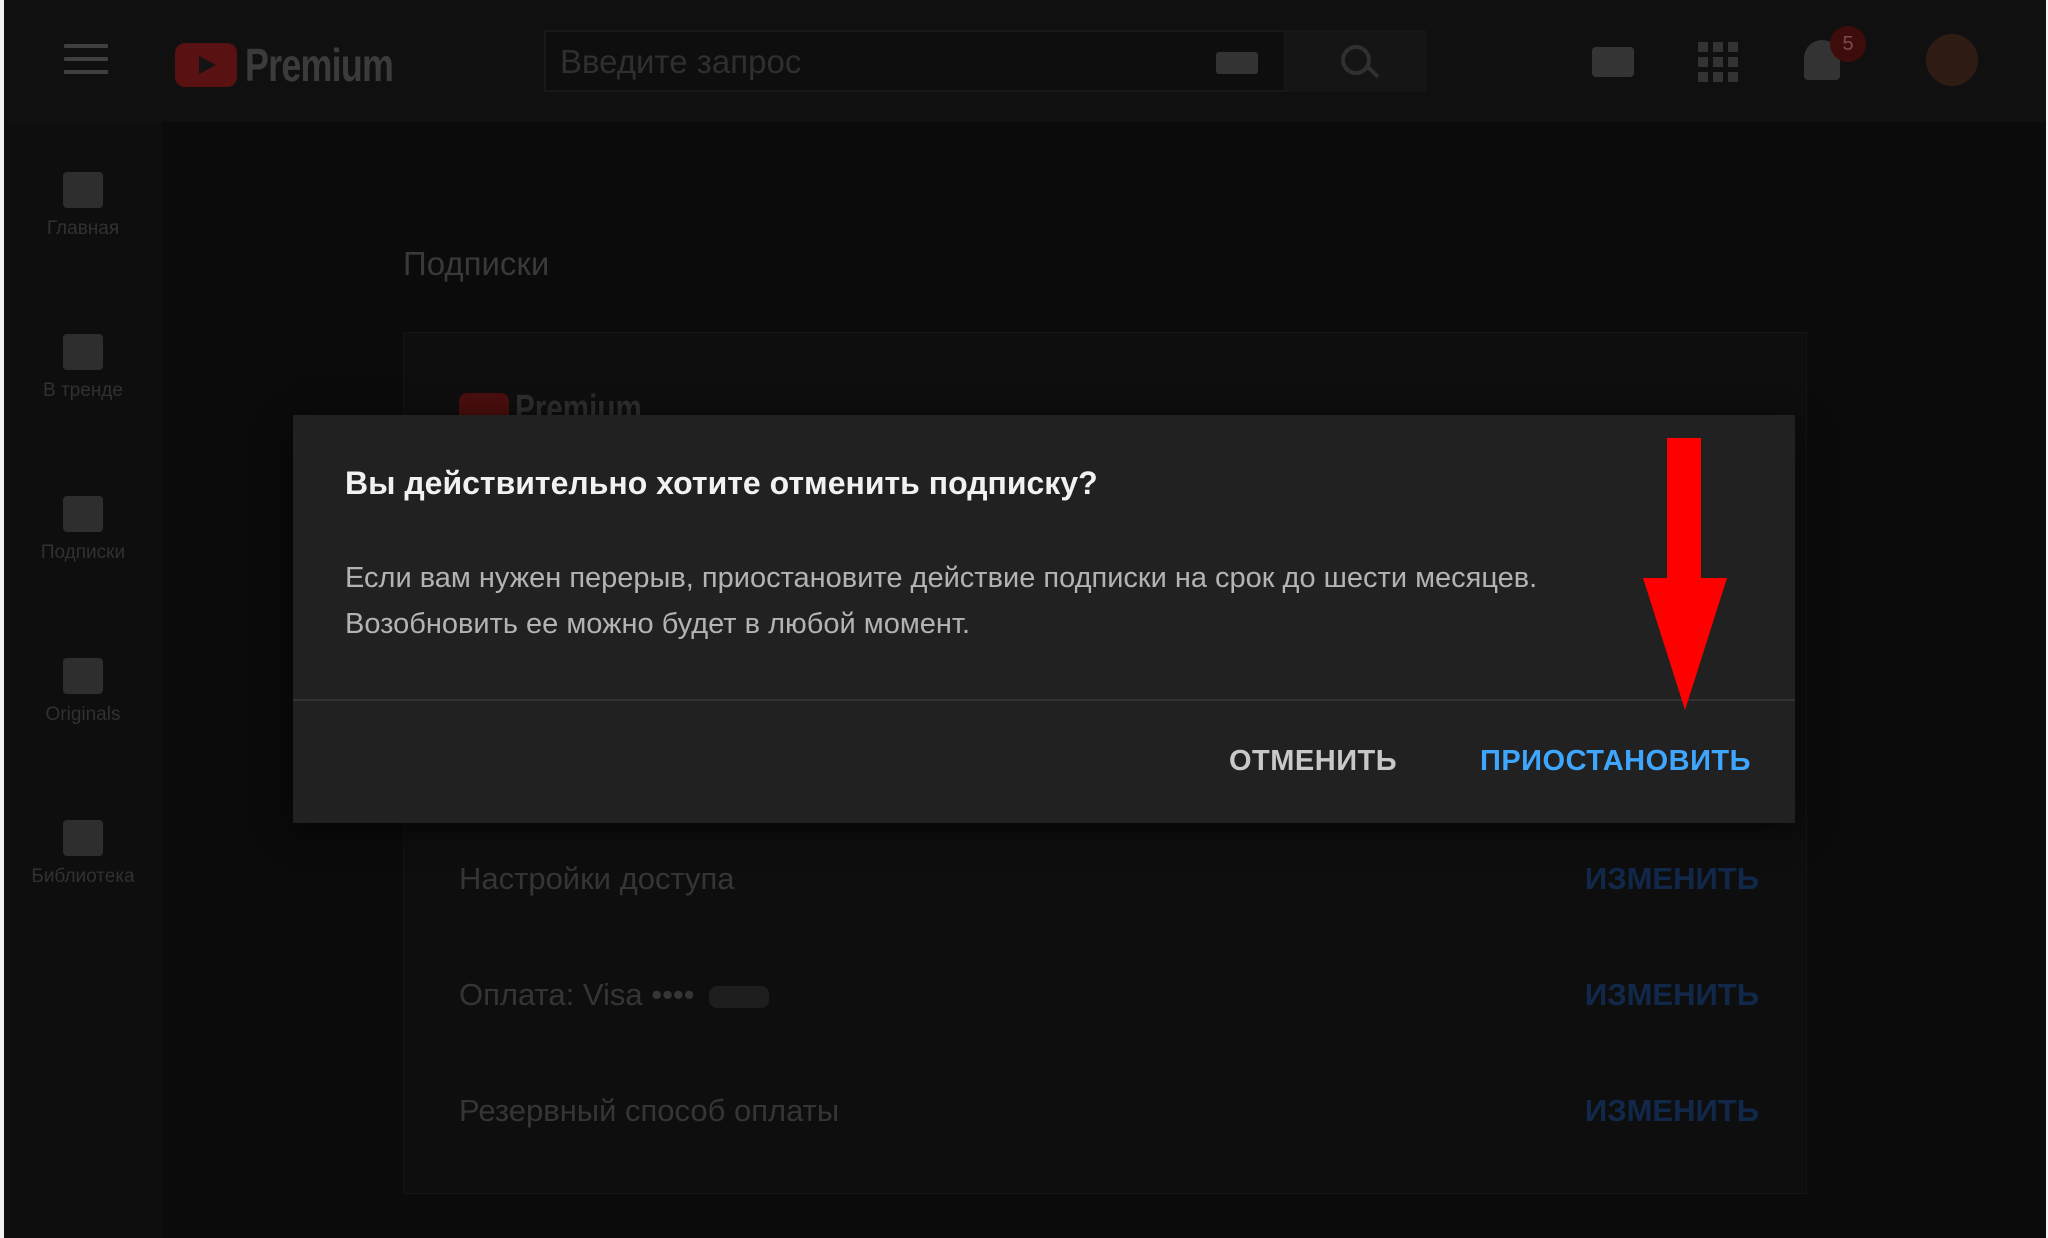  Describe the element at coordinates (83, 876) in the screenshot. I see `sidebar-item-label: Библиотека` at that location.